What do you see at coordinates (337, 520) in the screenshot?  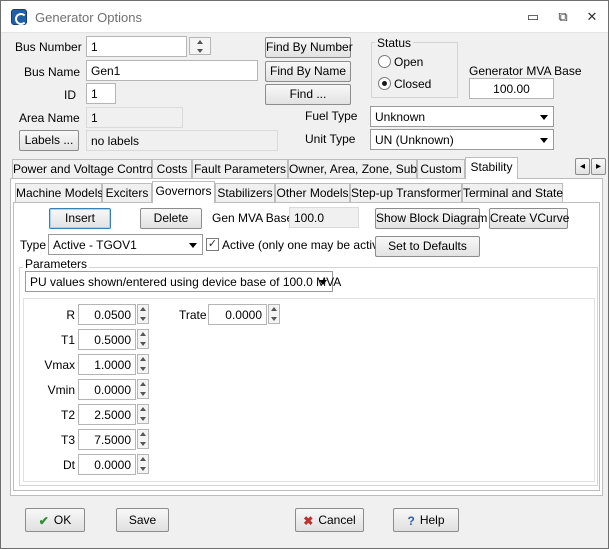 I see `cancel-label: Cancel` at bounding box center [337, 520].